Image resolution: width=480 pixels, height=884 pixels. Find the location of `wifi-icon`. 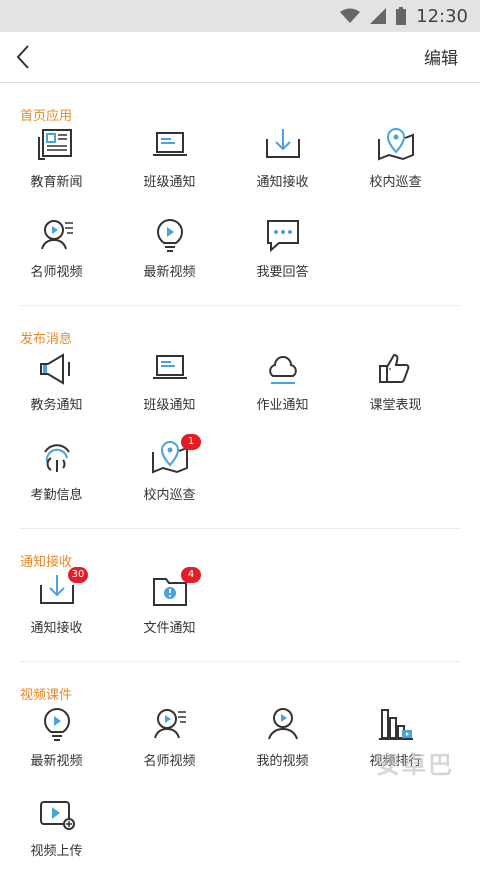

wifi-icon is located at coordinates (350, 15).